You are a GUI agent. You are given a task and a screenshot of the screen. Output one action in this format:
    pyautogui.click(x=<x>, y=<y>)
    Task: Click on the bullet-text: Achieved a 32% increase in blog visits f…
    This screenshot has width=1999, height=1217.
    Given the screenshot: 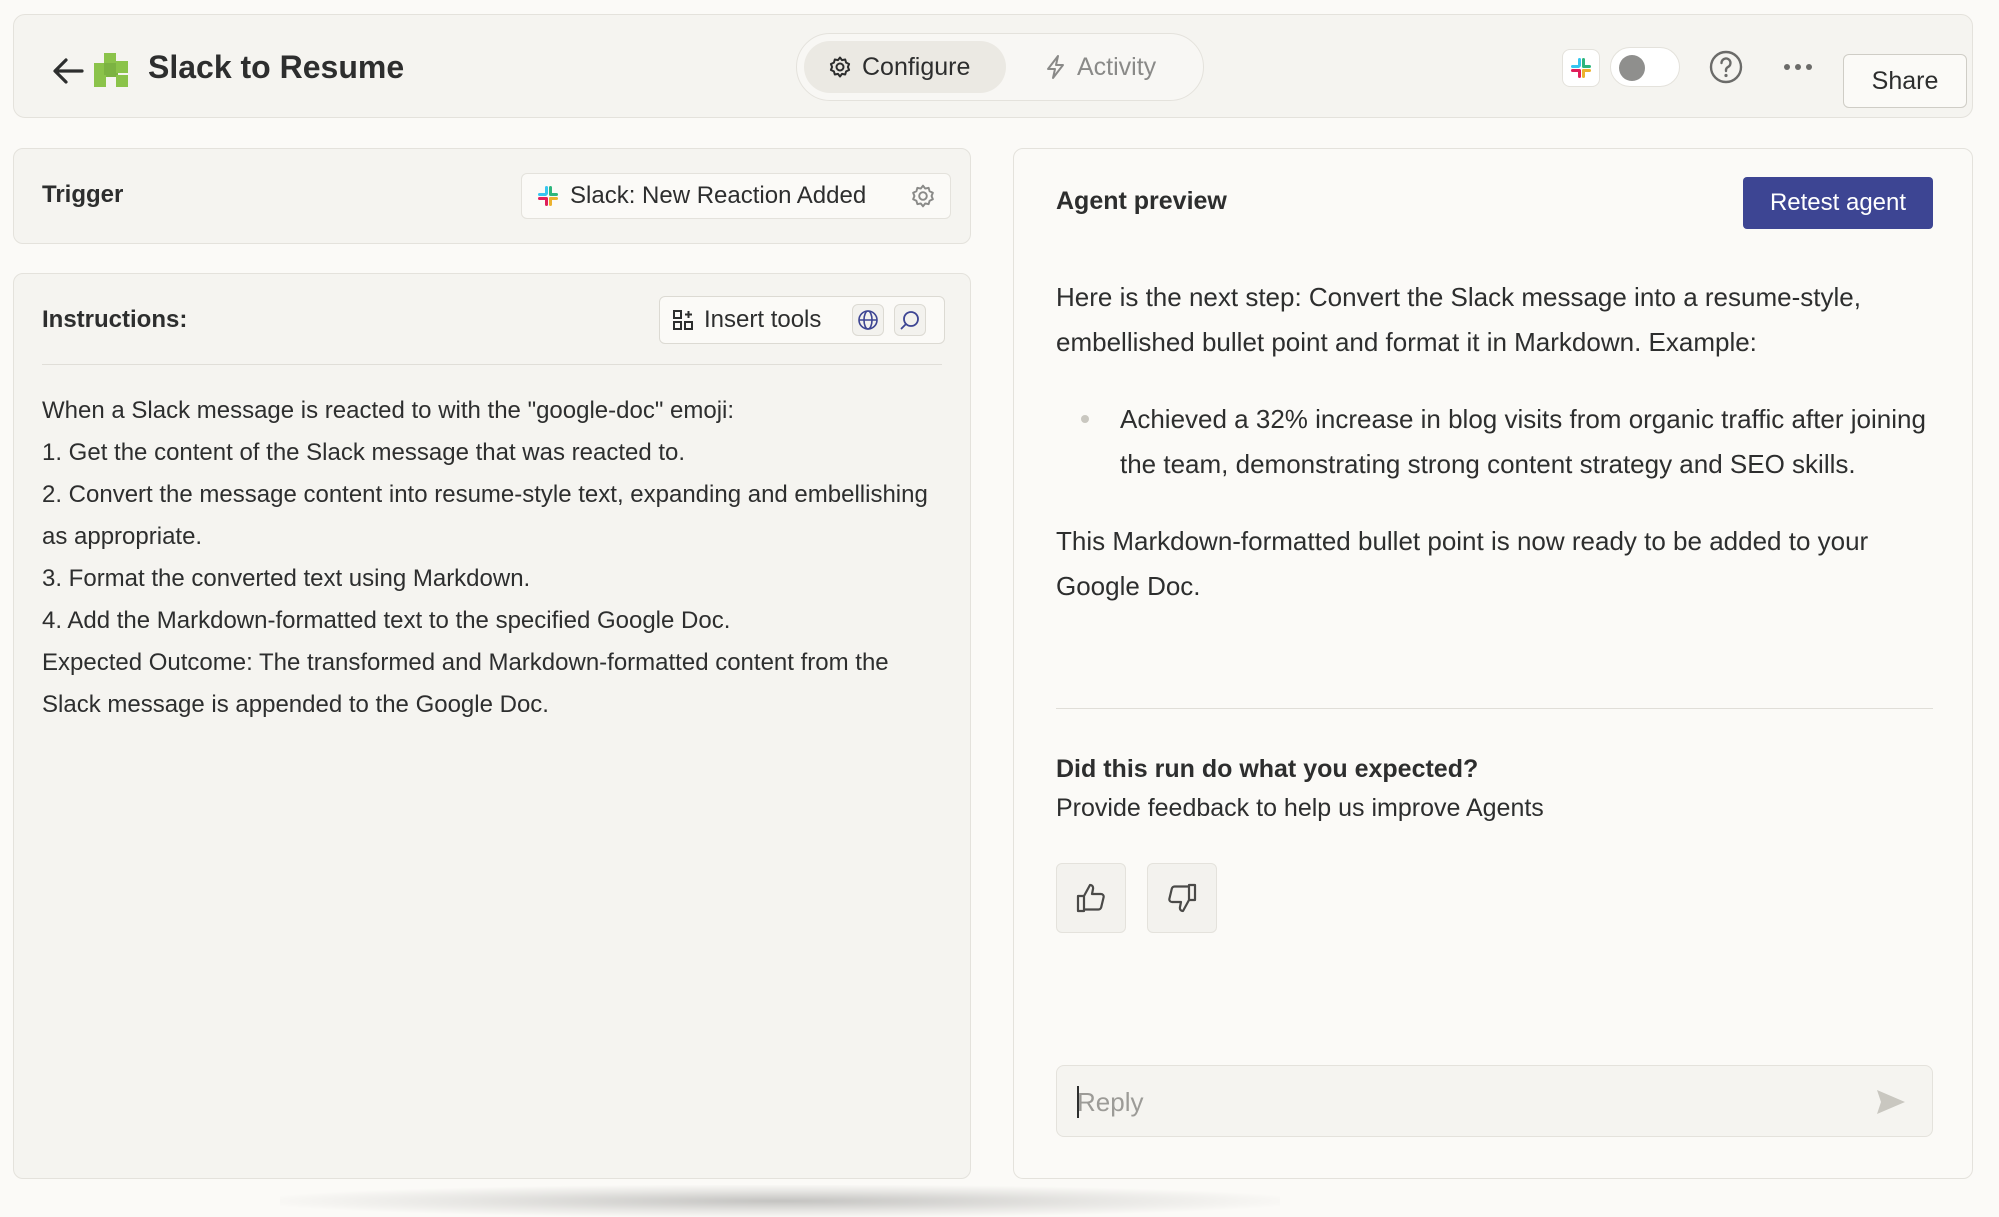 What is the action you would take?
    pyautogui.click(x=1523, y=441)
    